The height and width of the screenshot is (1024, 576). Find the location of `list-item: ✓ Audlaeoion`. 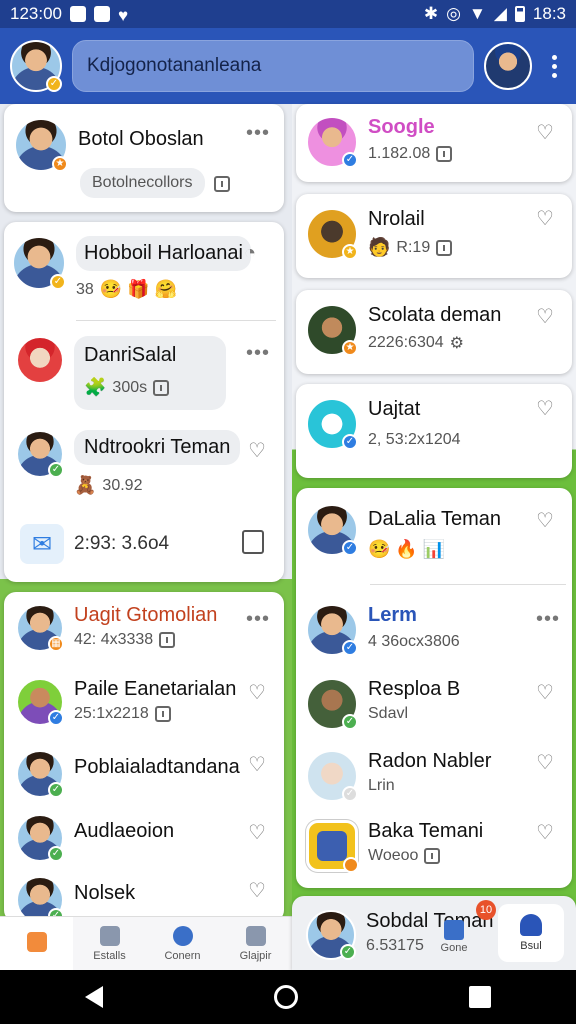

list-item: ✓ Audlaeoion is located at coordinates (95, 838).